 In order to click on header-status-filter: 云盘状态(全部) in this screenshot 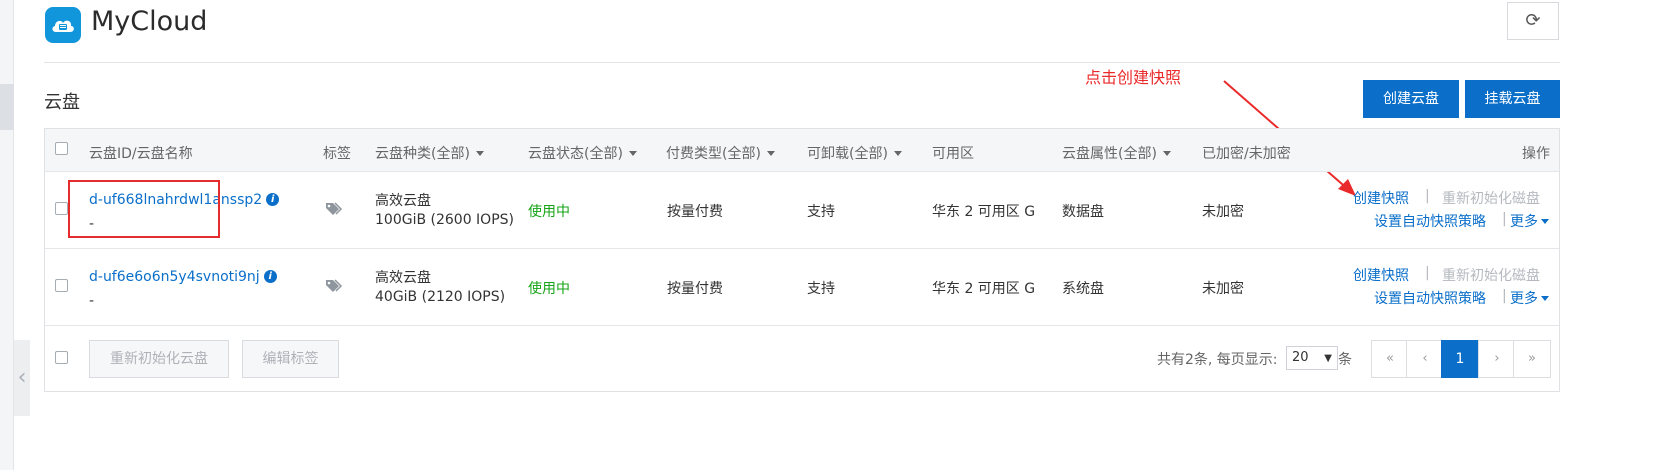, I will do `click(582, 153)`.